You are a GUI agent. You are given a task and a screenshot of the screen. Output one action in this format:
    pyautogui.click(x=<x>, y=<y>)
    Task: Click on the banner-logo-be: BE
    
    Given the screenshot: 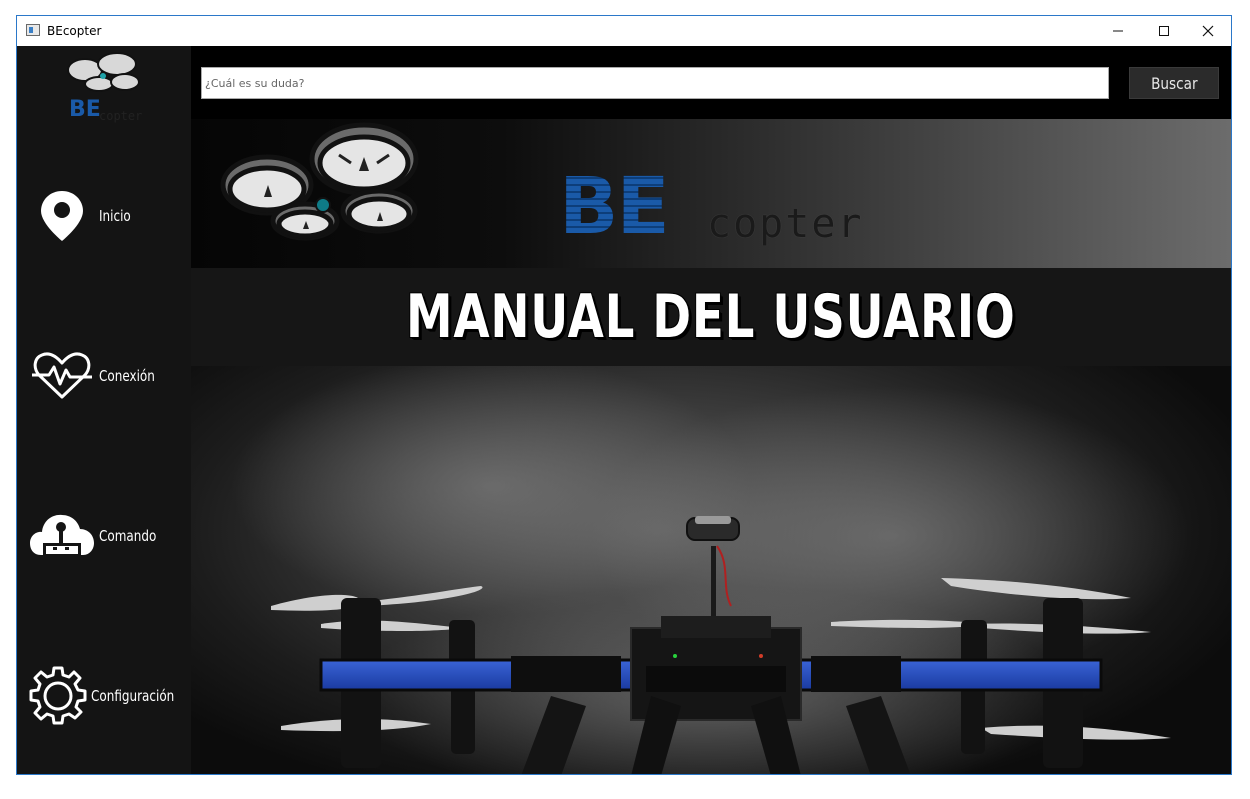 What is the action you would take?
    pyautogui.click(x=614, y=207)
    